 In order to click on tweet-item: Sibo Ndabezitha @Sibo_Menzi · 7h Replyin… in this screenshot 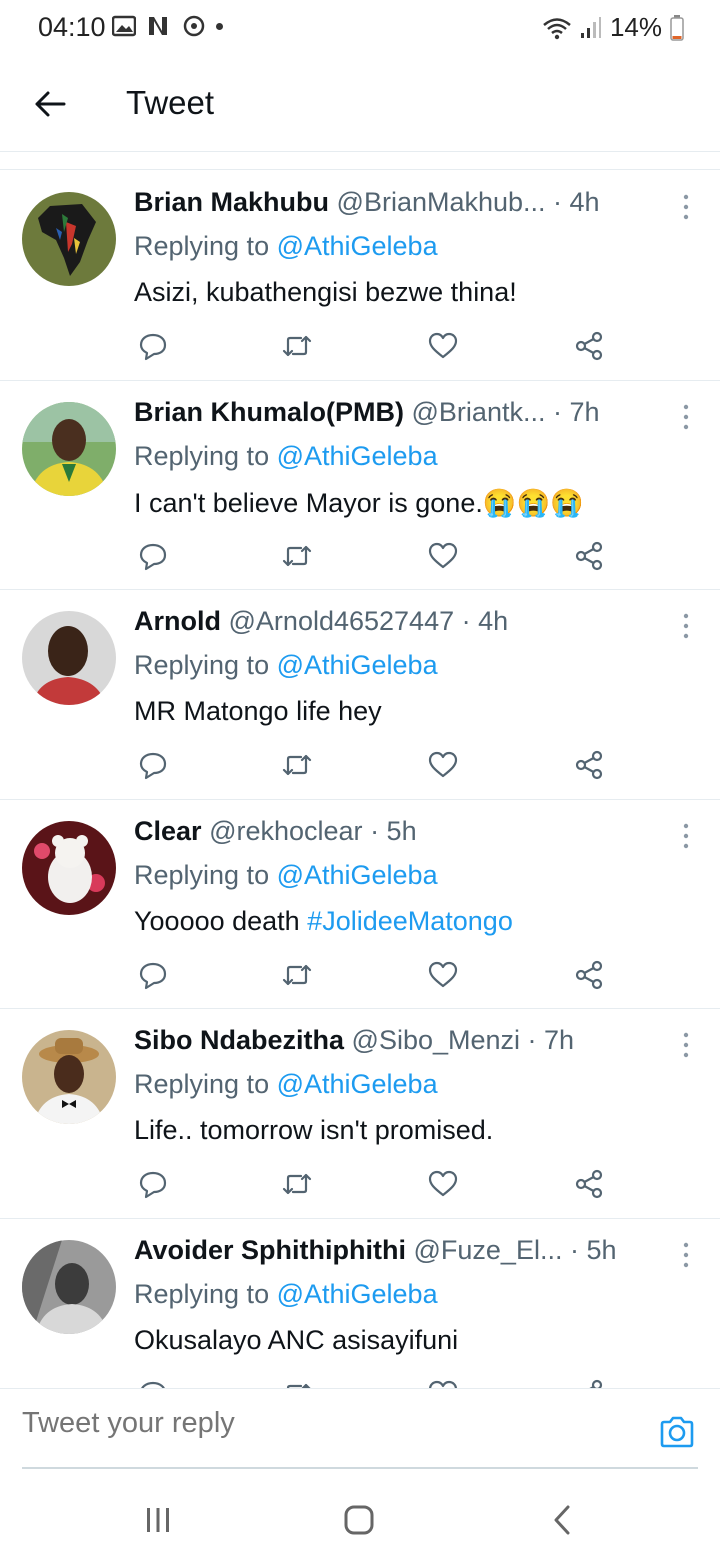, I will do `click(360, 1114)`.